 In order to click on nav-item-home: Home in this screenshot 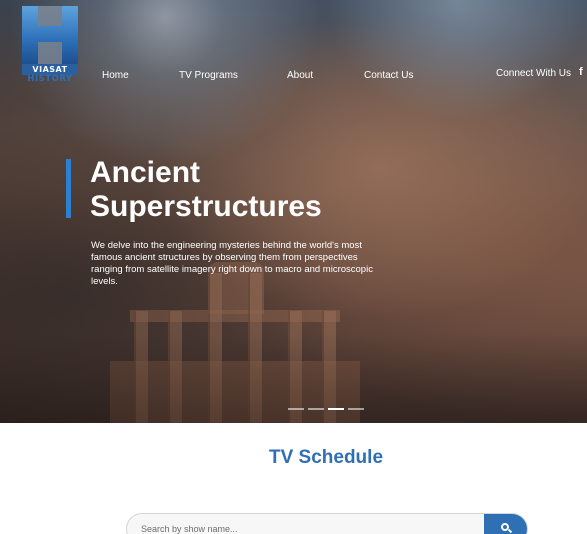, I will do `click(115, 75)`.